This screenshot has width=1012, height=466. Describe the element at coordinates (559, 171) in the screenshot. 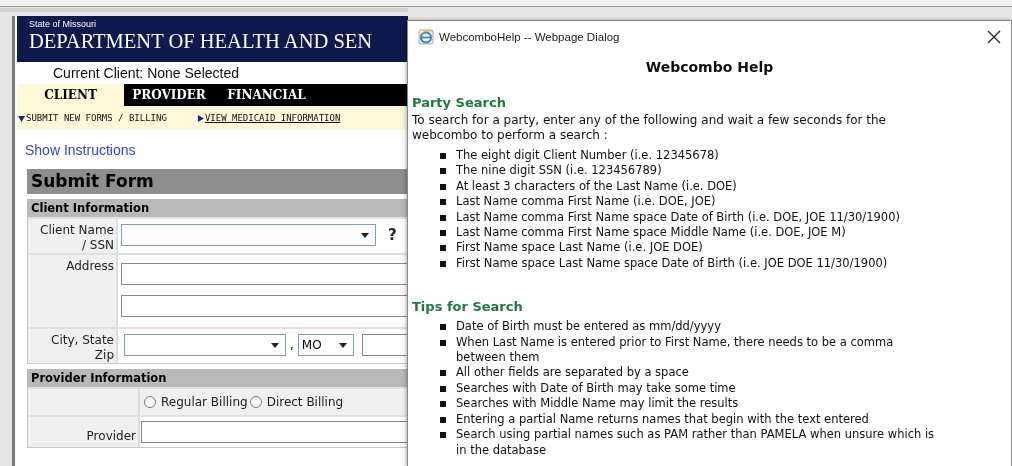

I see `list-item-text: The nine digit SSN (i.e. 123456789)` at that location.